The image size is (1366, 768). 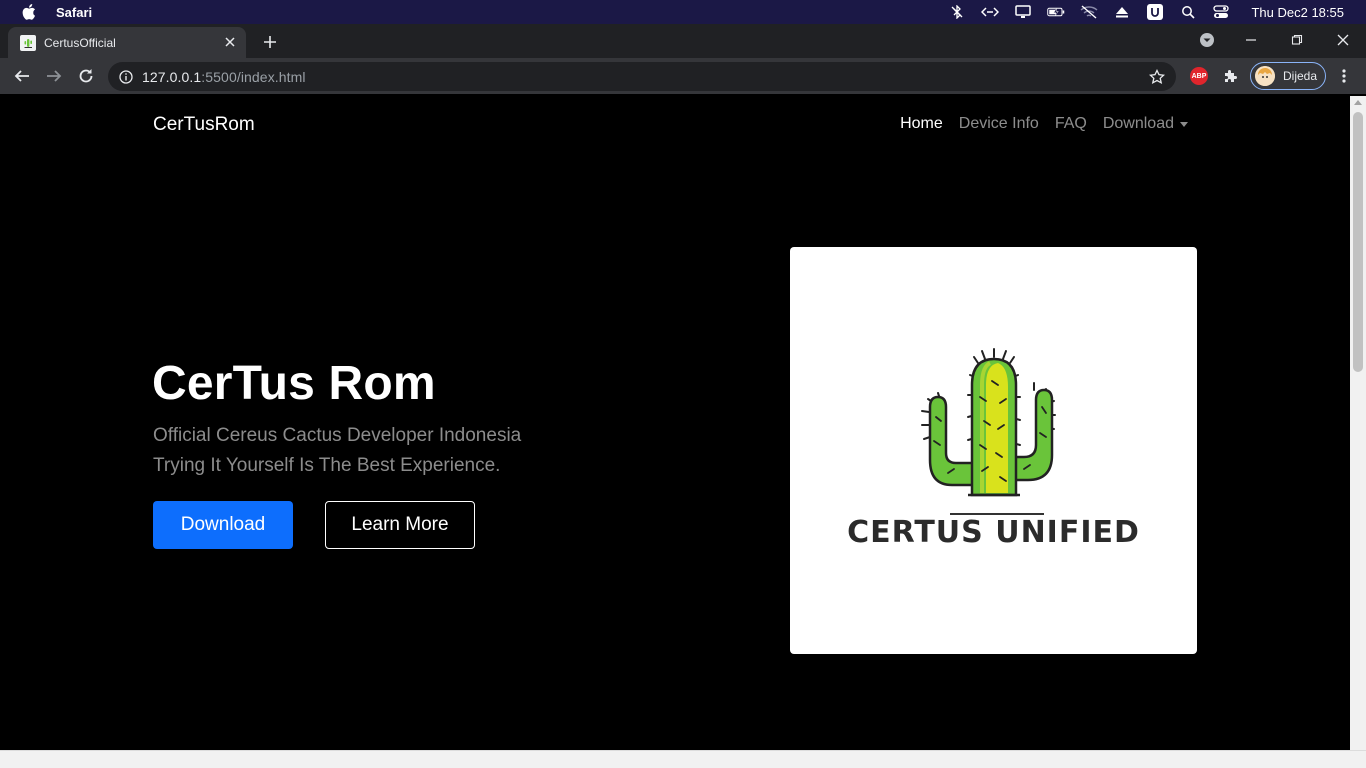 I want to click on close-window-icon, so click(x=1343, y=40).